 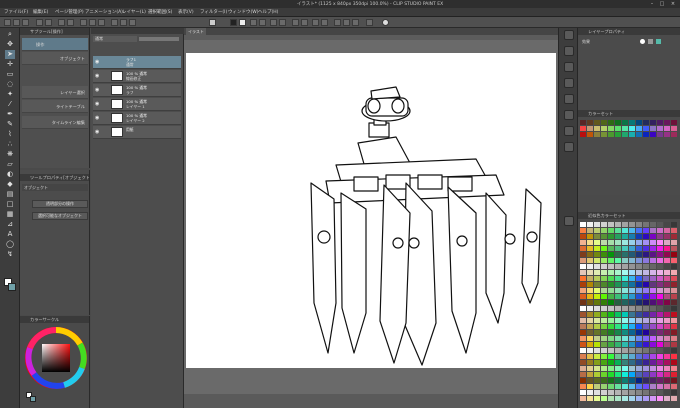 What do you see at coordinates (650, 41) in the screenshot?
I see `effect-square-icon` at bounding box center [650, 41].